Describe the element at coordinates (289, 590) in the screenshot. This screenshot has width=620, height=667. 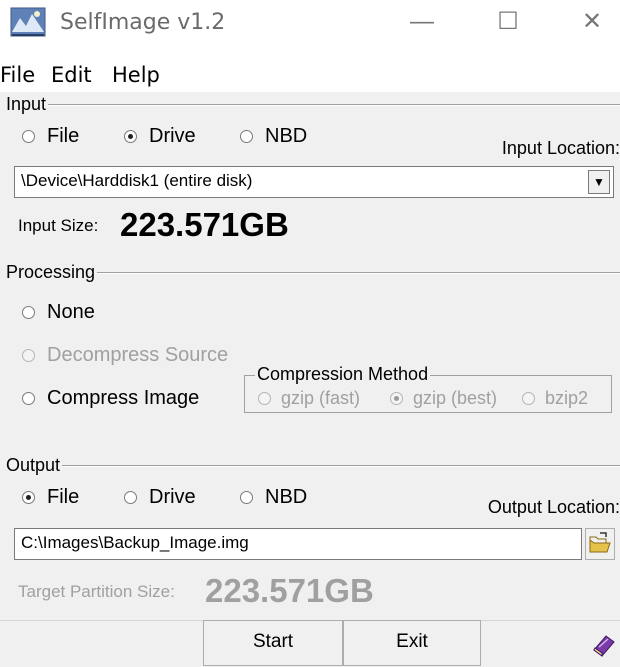
I see `target-partition-size-value: 223.571GB` at that location.